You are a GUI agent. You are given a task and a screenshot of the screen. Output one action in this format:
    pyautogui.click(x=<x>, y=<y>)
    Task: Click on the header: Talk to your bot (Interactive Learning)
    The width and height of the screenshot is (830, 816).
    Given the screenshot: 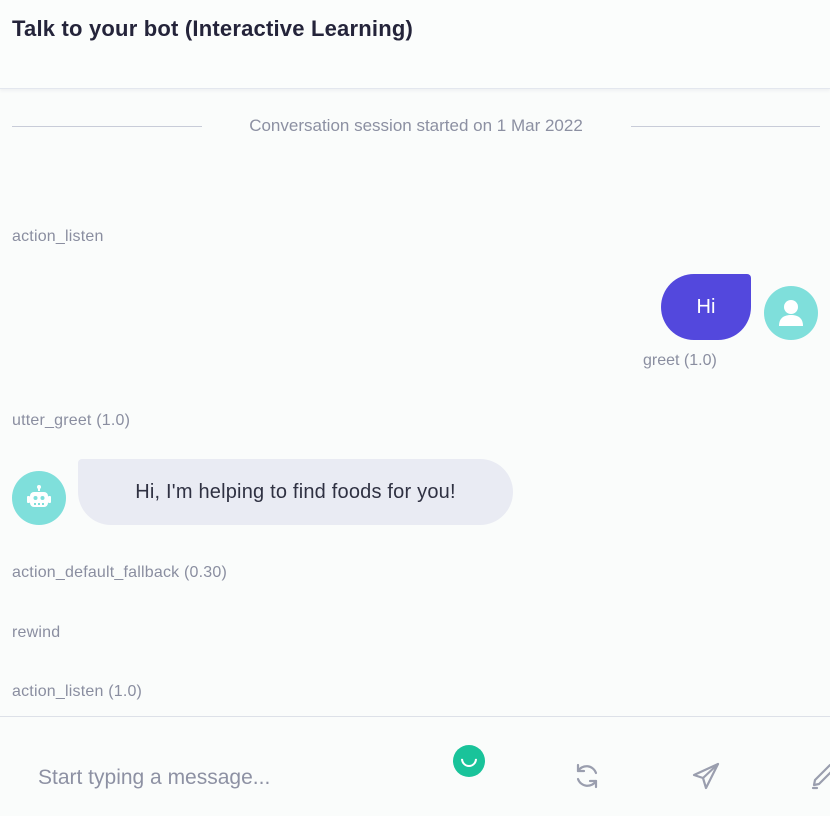 What is the action you would take?
    pyautogui.click(x=415, y=44)
    